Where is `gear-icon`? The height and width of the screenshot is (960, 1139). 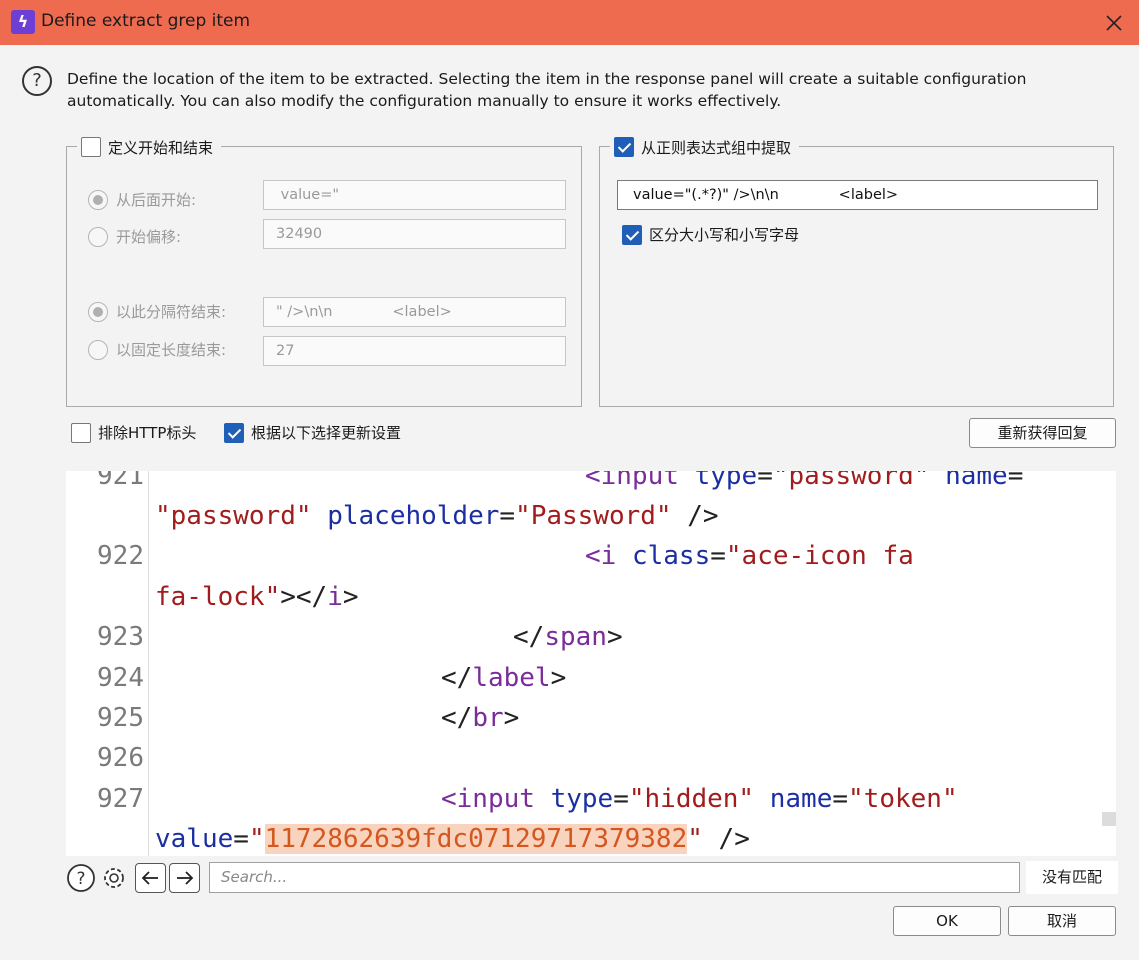 gear-icon is located at coordinates (114, 878).